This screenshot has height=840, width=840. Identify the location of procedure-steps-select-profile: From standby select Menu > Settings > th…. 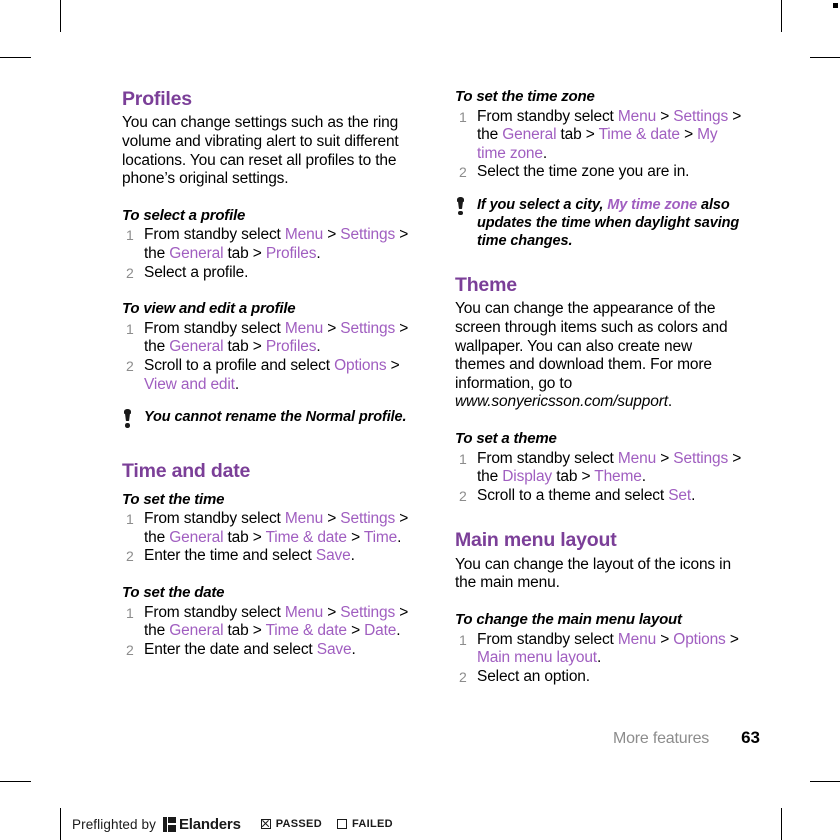
(267, 254).